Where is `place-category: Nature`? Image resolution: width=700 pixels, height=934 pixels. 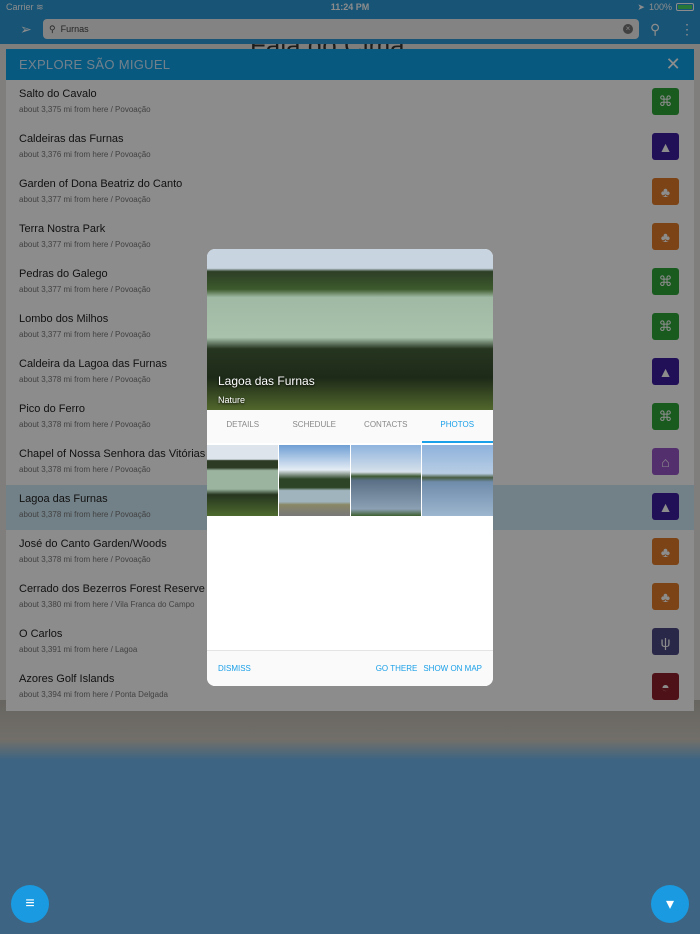 place-category: Nature is located at coordinates (232, 400).